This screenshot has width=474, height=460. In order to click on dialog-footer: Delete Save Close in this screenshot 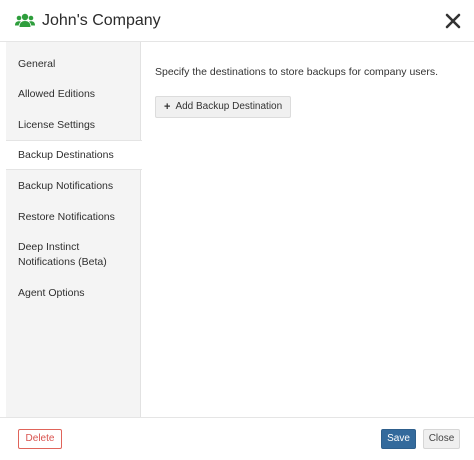, I will do `click(237, 438)`.